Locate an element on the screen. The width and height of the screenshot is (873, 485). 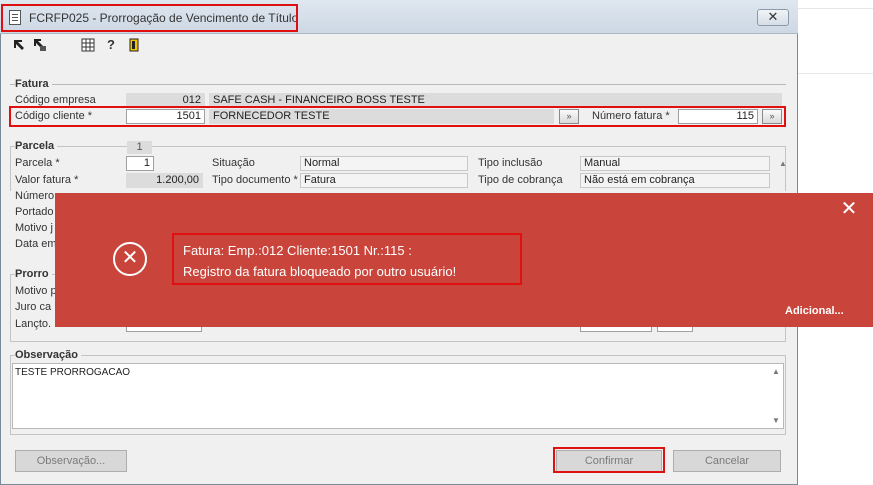
fatura-group-label: Fatura is located at coordinates (33, 84).